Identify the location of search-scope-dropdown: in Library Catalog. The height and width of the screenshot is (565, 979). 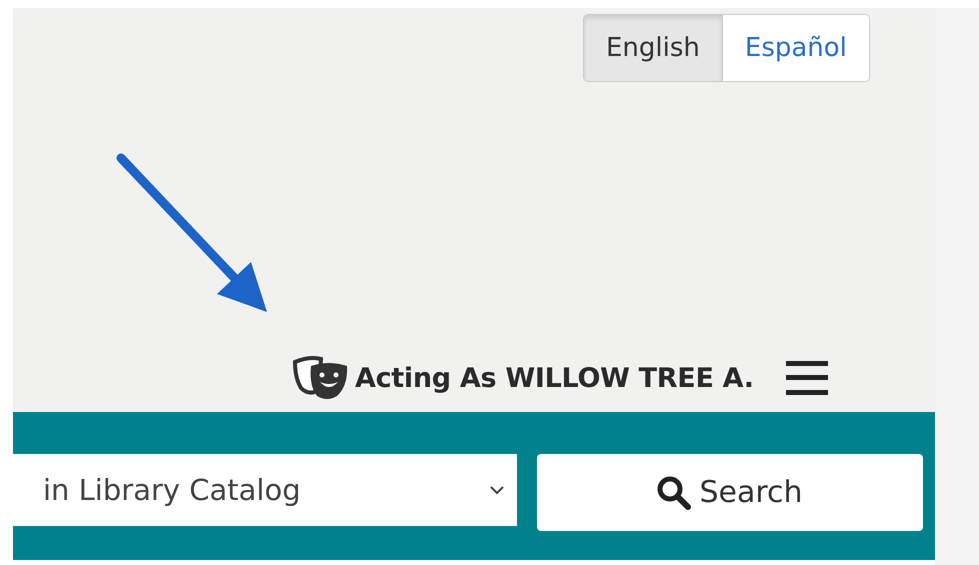
(265, 490).